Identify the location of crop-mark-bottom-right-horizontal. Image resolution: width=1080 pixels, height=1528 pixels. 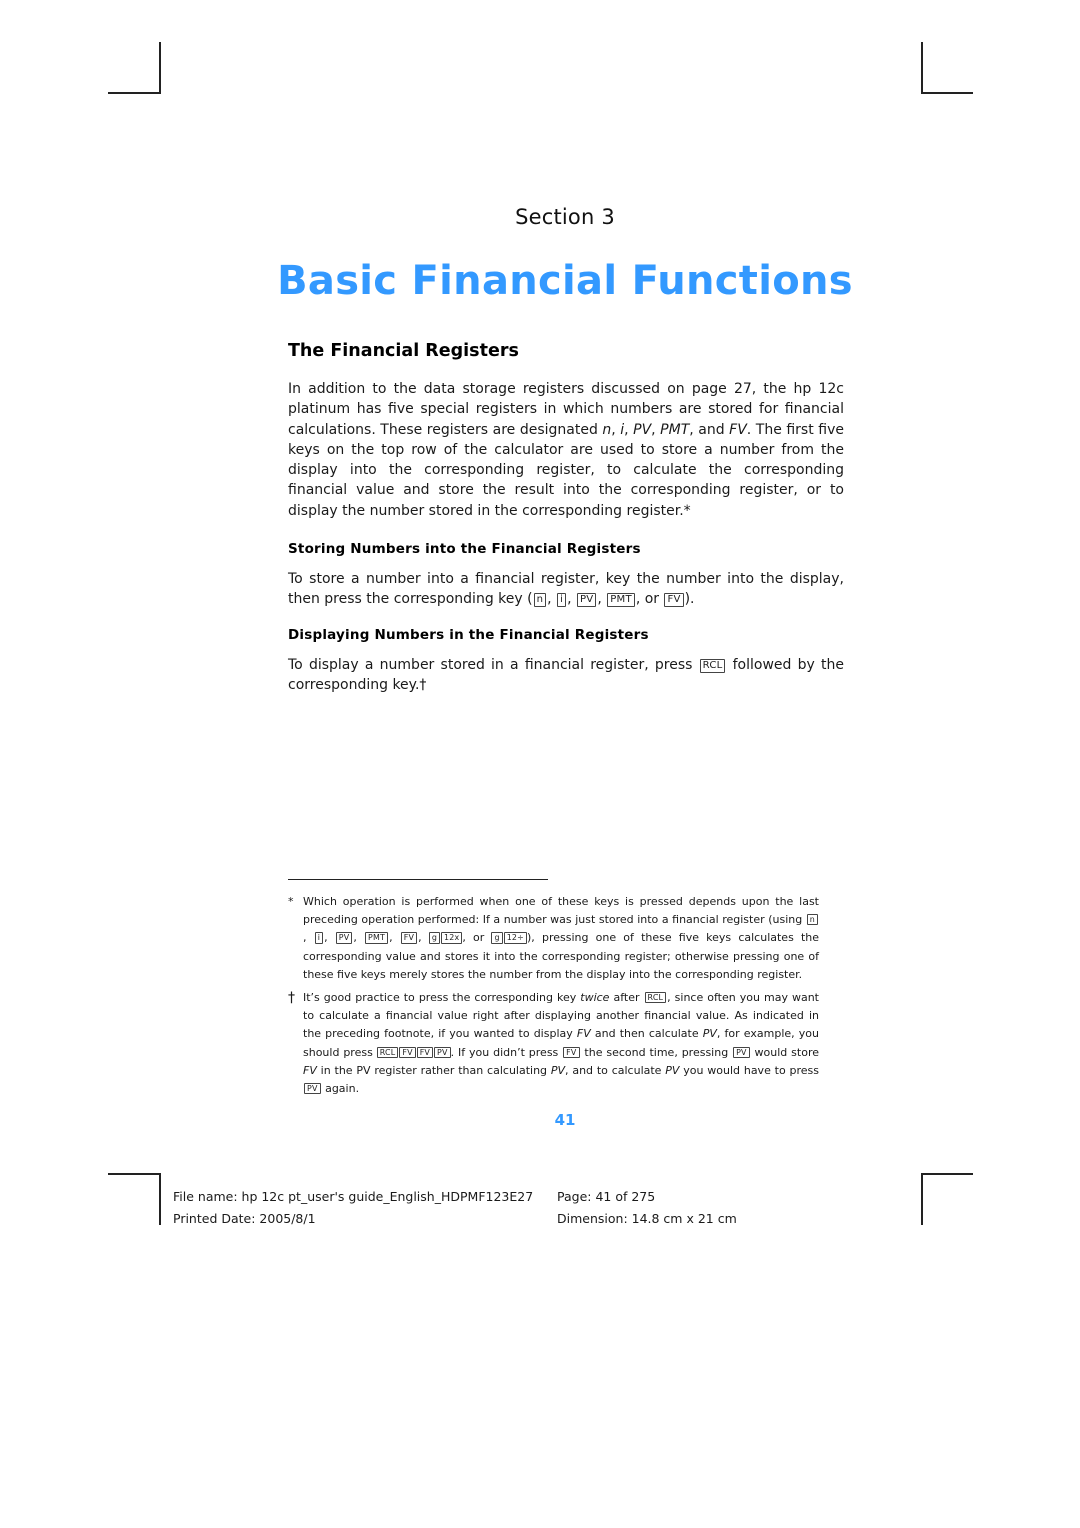
(947, 1174).